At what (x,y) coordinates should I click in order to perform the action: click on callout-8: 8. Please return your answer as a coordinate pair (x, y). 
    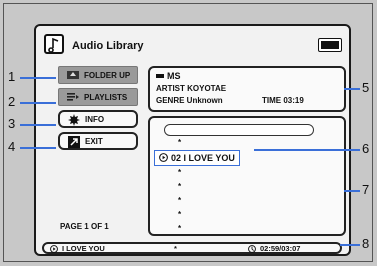
    Looking at the image, I should click on (366, 243).